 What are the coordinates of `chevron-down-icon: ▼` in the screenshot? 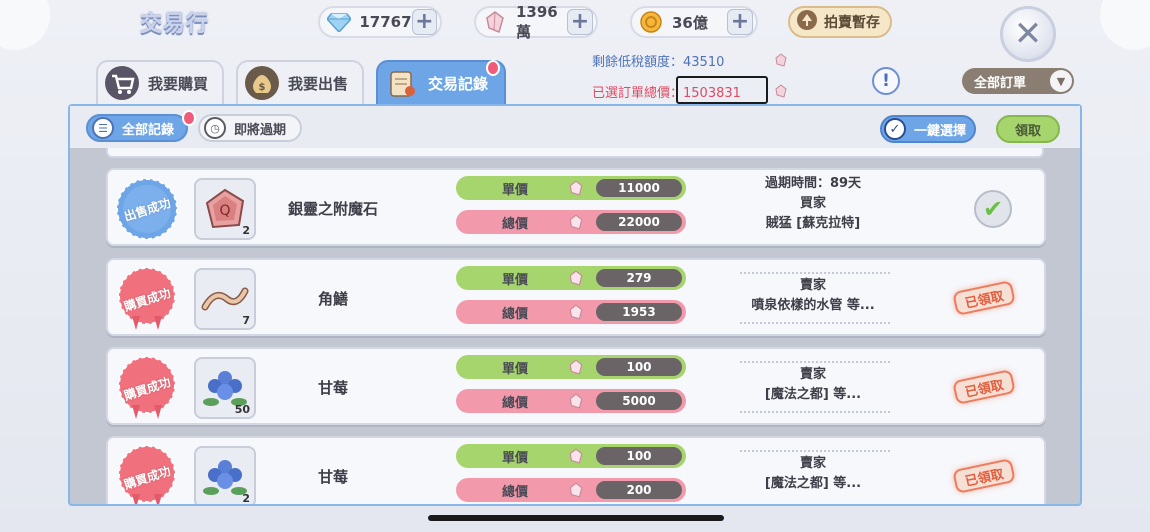 It's located at (1061, 81).